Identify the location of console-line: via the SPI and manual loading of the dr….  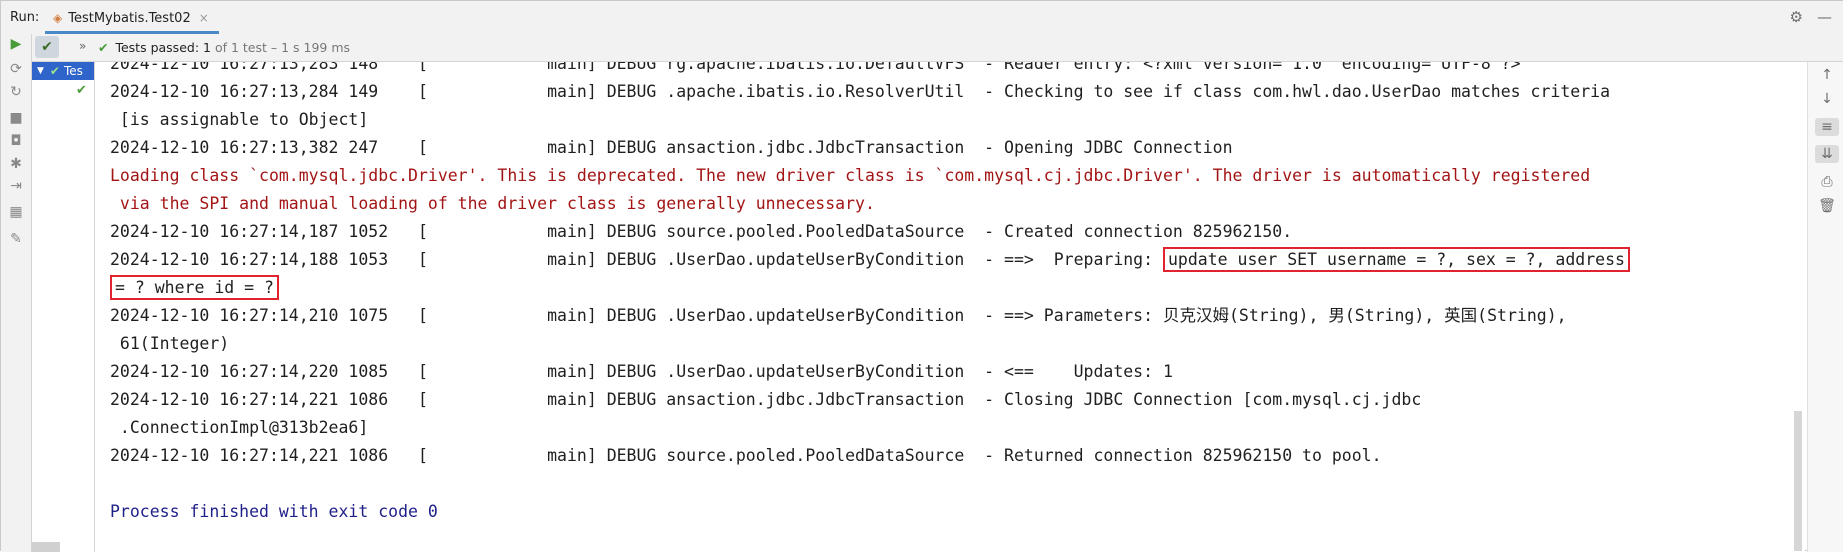
(870, 204).